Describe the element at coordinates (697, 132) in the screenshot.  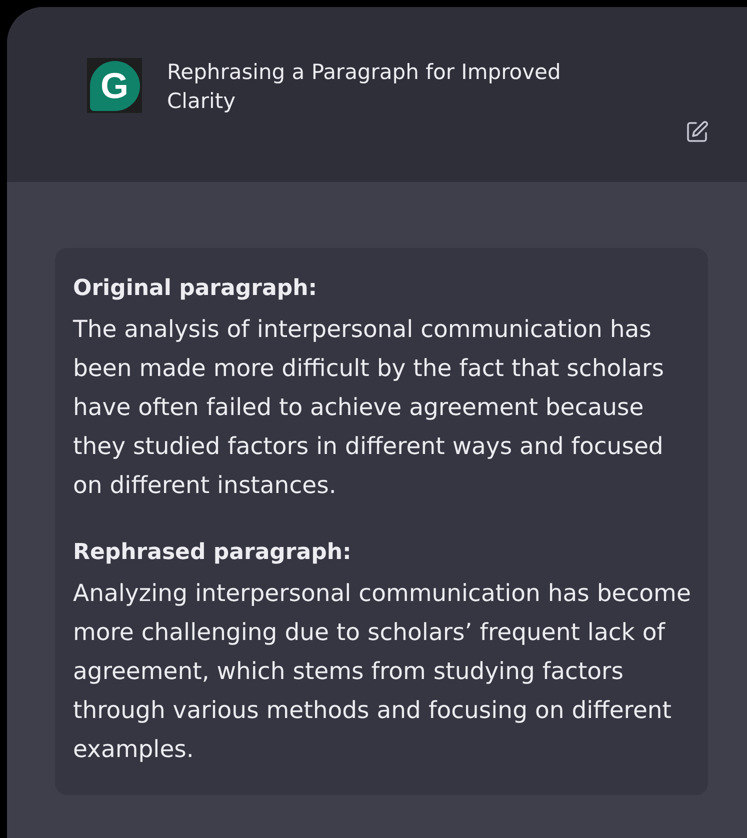
I see `edit-icon` at that location.